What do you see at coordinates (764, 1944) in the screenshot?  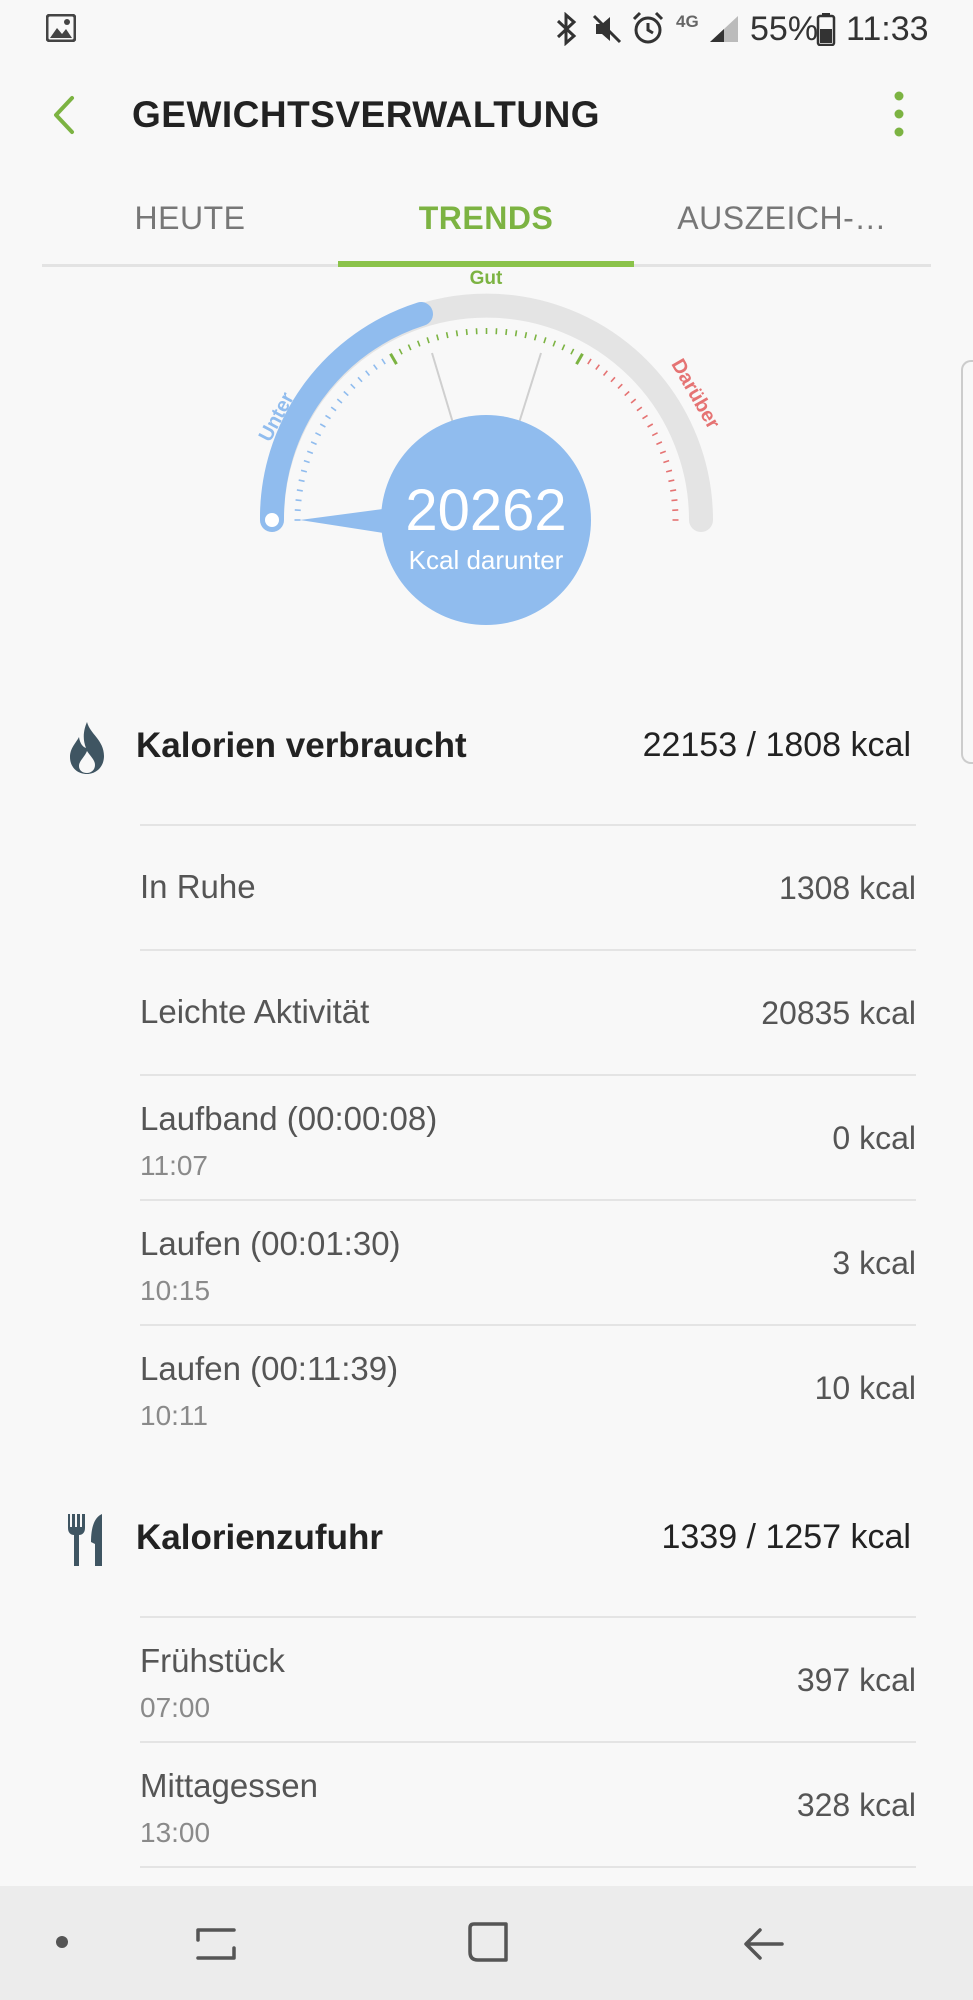 I see `back-icon` at bounding box center [764, 1944].